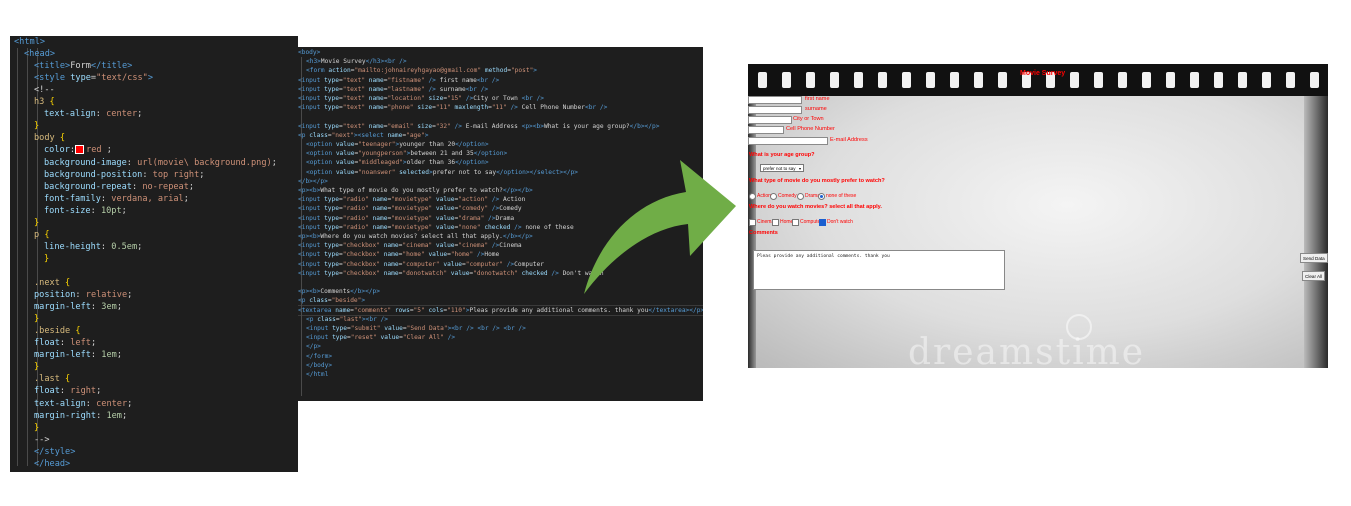  I want to click on code-token: name, so click(374, 108).